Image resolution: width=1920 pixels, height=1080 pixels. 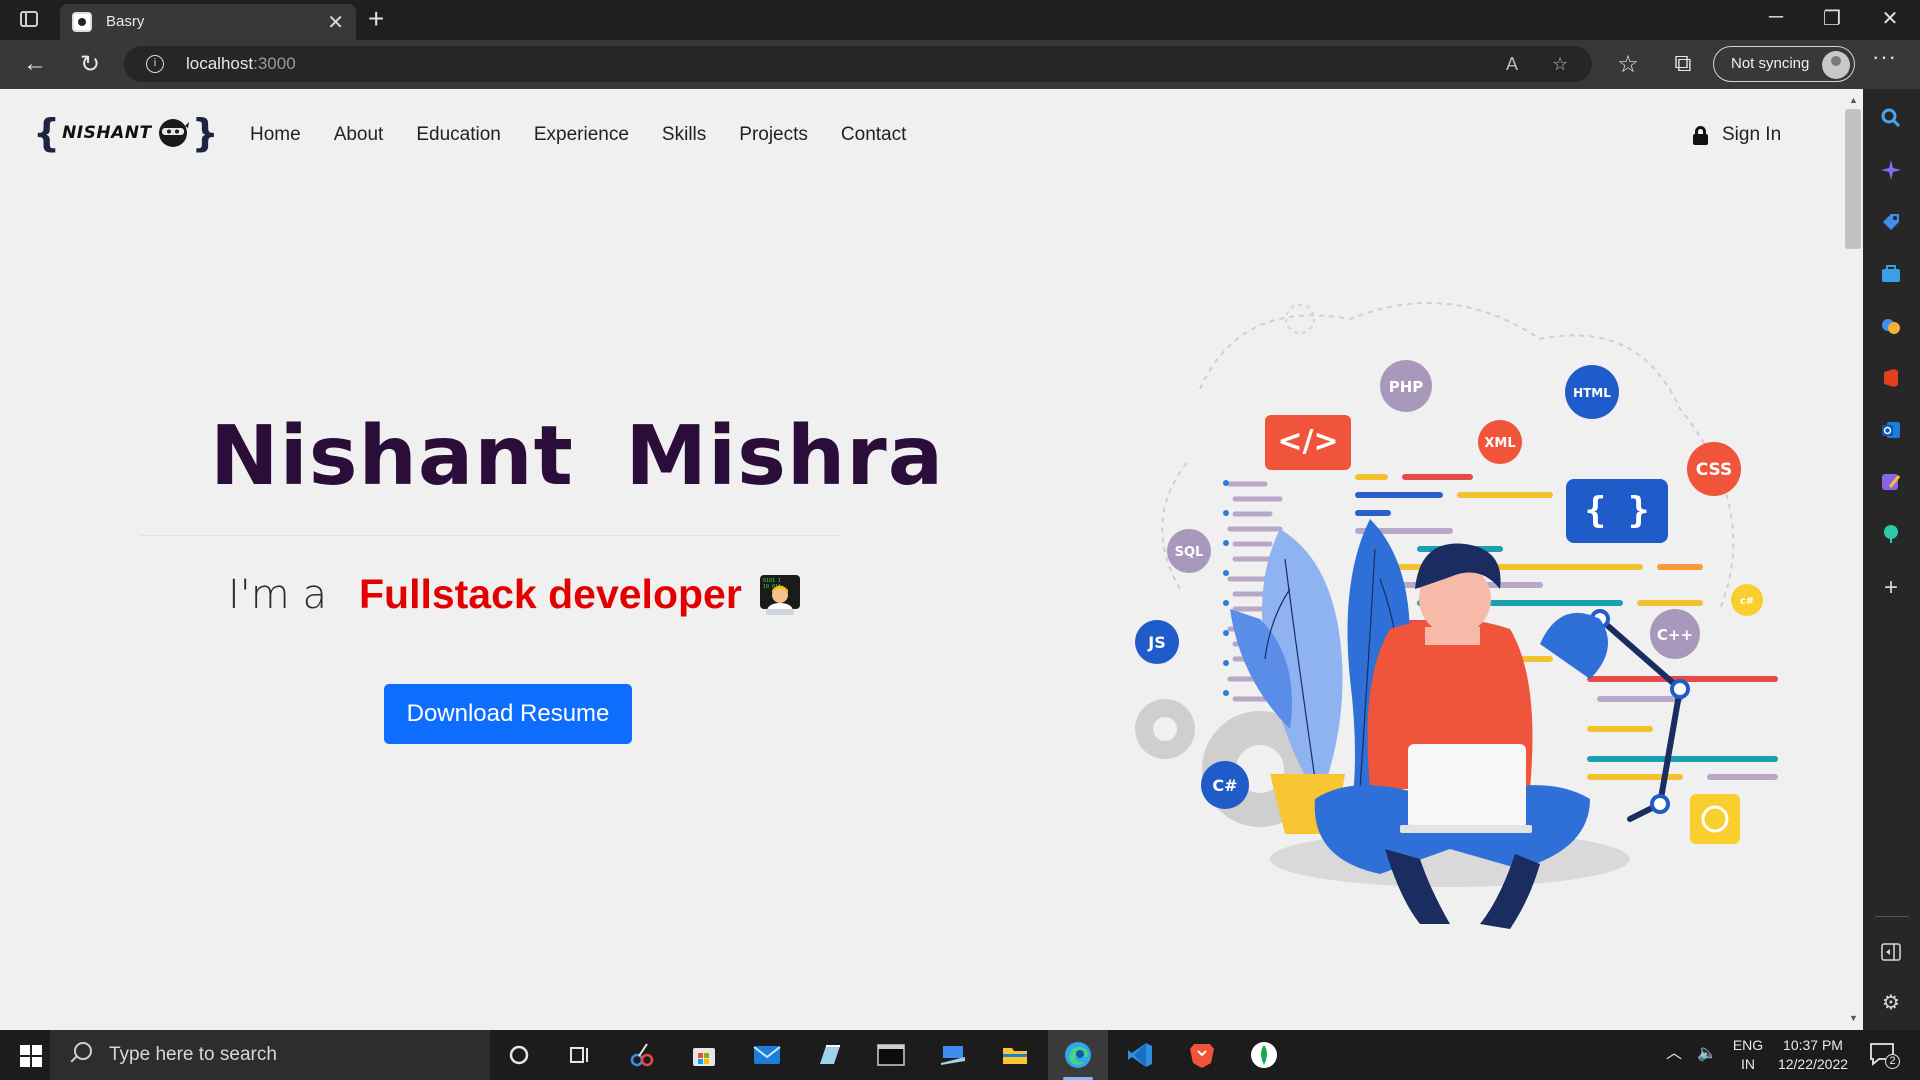 I want to click on new-tab-icon: +, so click(x=376, y=19).